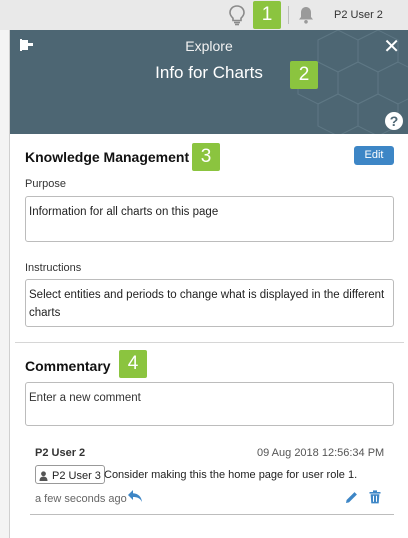 The height and width of the screenshot is (538, 408). What do you see at coordinates (68, 366) in the screenshot?
I see `commentary-title: Commentary` at bounding box center [68, 366].